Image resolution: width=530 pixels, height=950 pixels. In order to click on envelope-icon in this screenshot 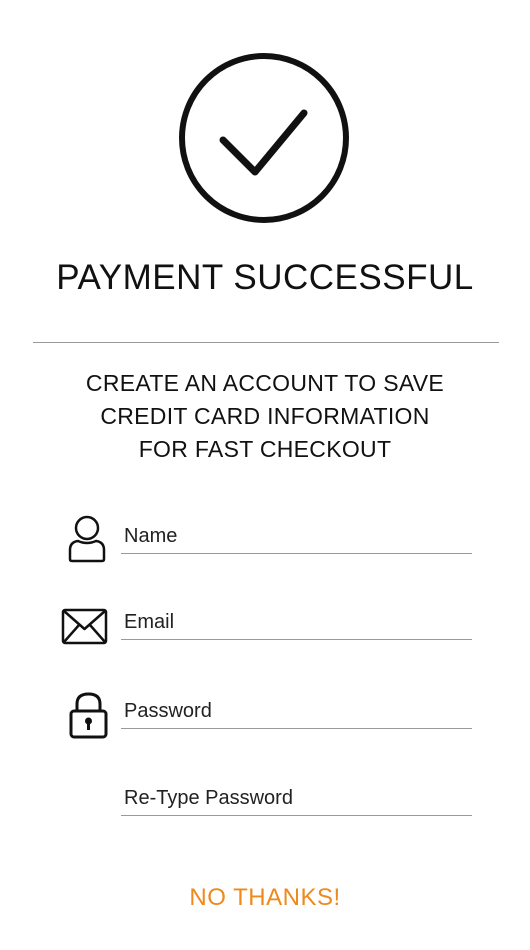, I will do `click(84, 626)`.